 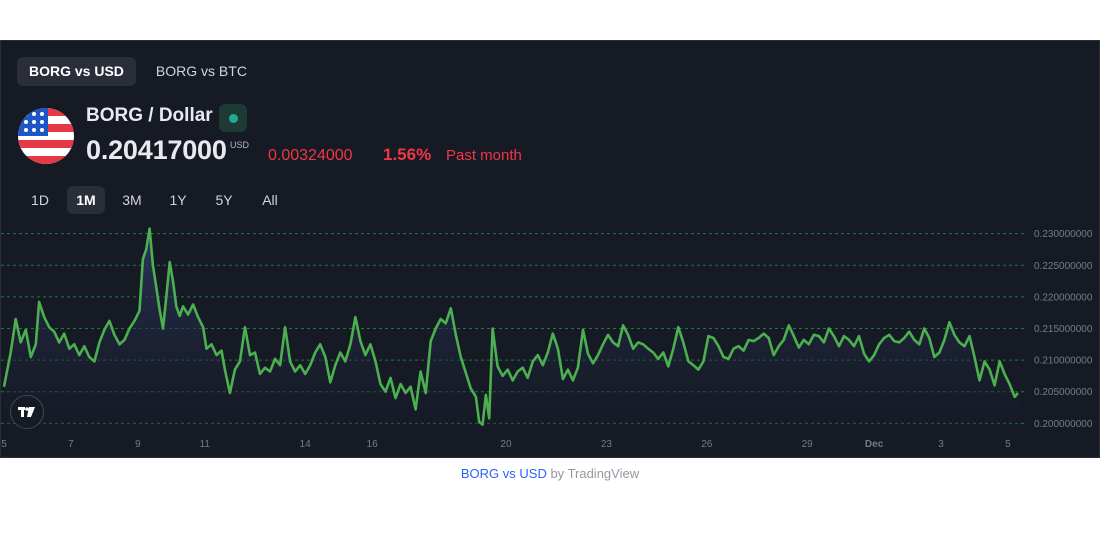 I want to click on x-tick-label: 23, so click(x=607, y=444).